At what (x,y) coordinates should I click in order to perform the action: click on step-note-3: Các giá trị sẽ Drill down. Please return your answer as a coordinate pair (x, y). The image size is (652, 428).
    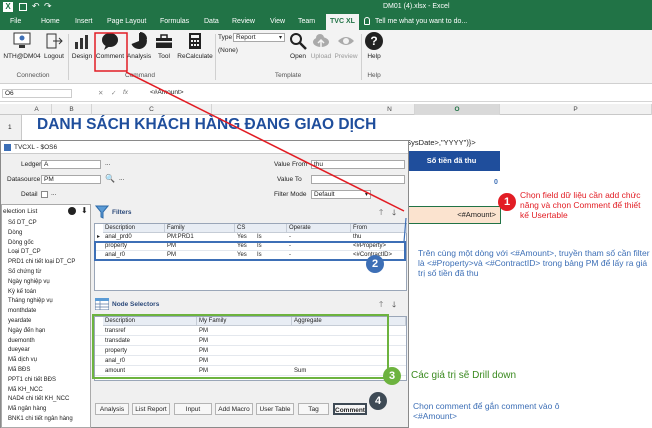
    Looking at the image, I should click on (464, 375).